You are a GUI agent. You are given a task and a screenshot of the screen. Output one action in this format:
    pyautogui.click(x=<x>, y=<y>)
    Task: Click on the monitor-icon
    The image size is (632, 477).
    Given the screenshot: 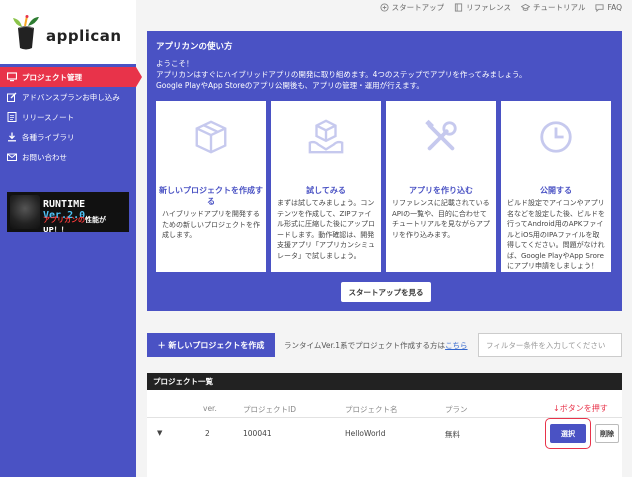 What is the action you would take?
    pyautogui.click(x=12, y=77)
    